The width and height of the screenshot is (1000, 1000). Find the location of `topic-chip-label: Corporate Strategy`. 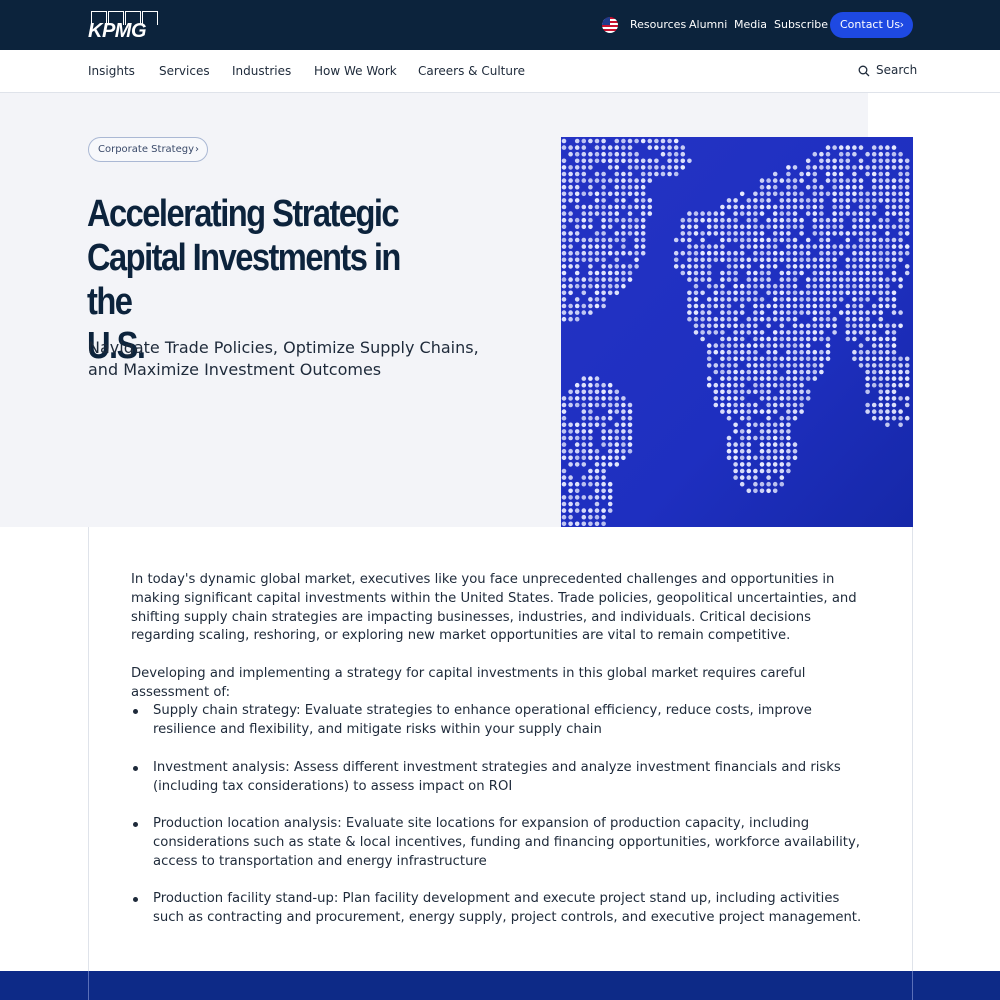

topic-chip-label: Corporate Strategy is located at coordinates (146, 149).